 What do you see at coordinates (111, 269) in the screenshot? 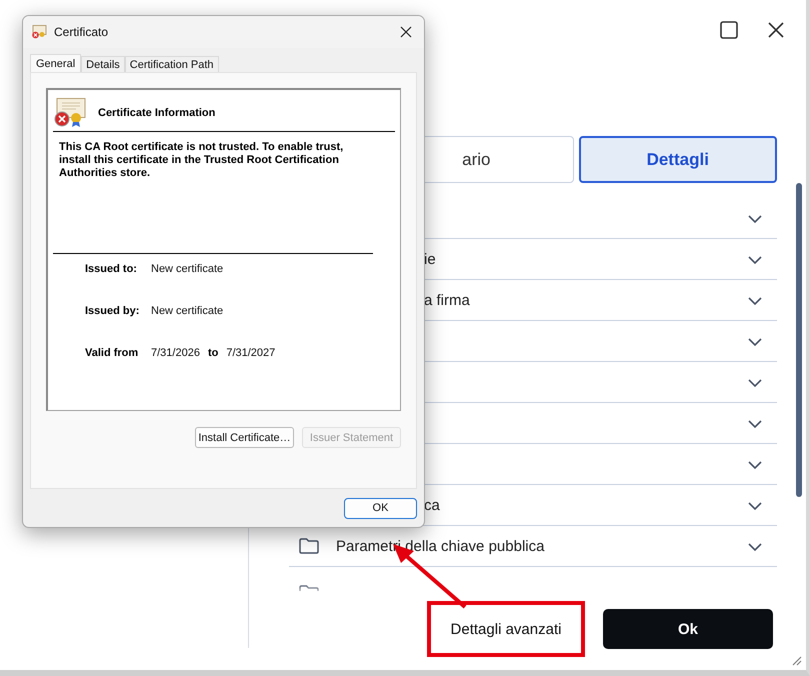
I see `field-label: Issued to:` at bounding box center [111, 269].